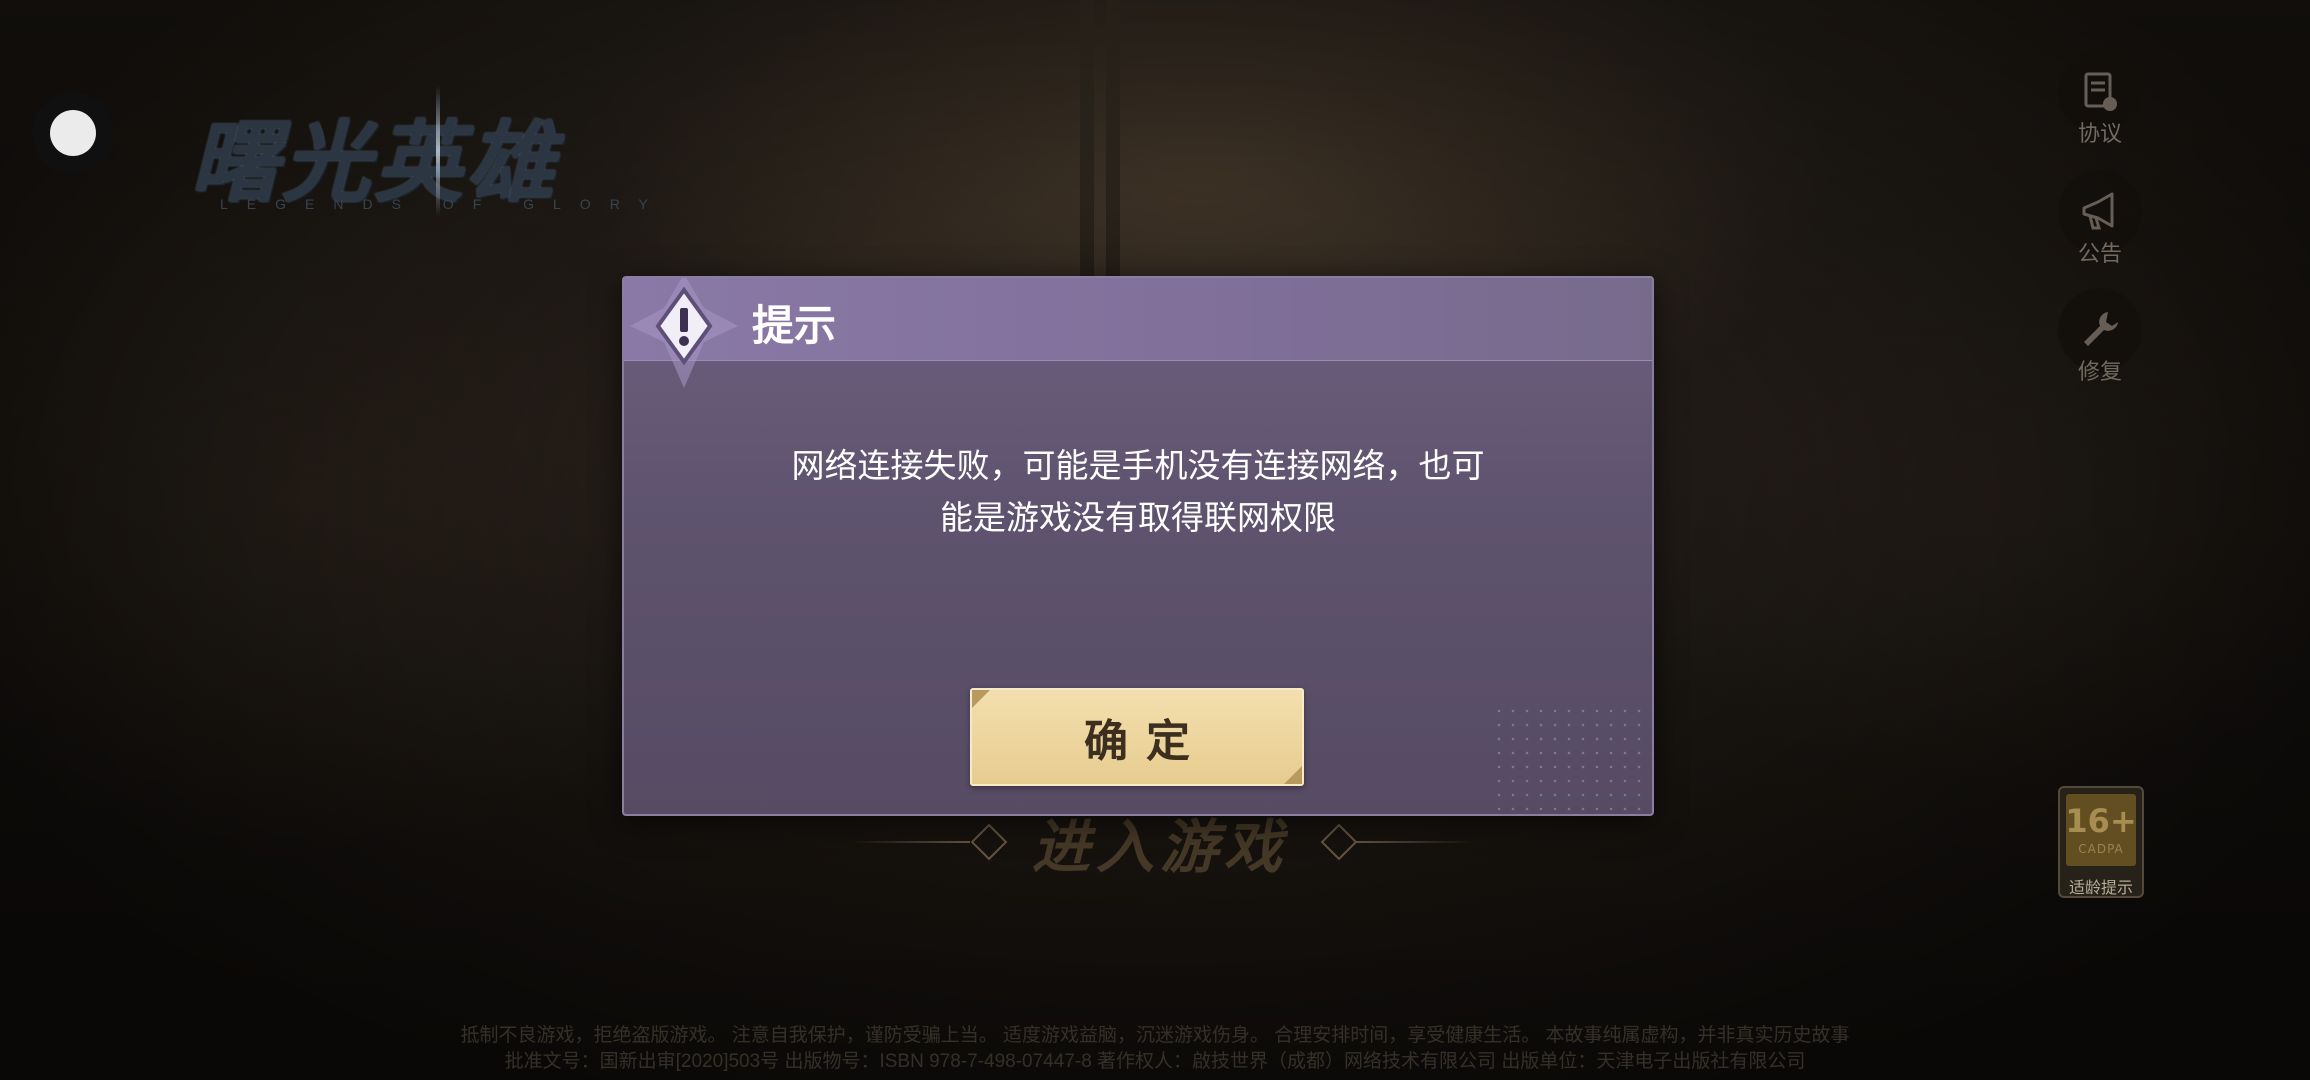 The image size is (2310, 1080). What do you see at coordinates (794, 325) in the screenshot?
I see `dialog-title: 提示` at bounding box center [794, 325].